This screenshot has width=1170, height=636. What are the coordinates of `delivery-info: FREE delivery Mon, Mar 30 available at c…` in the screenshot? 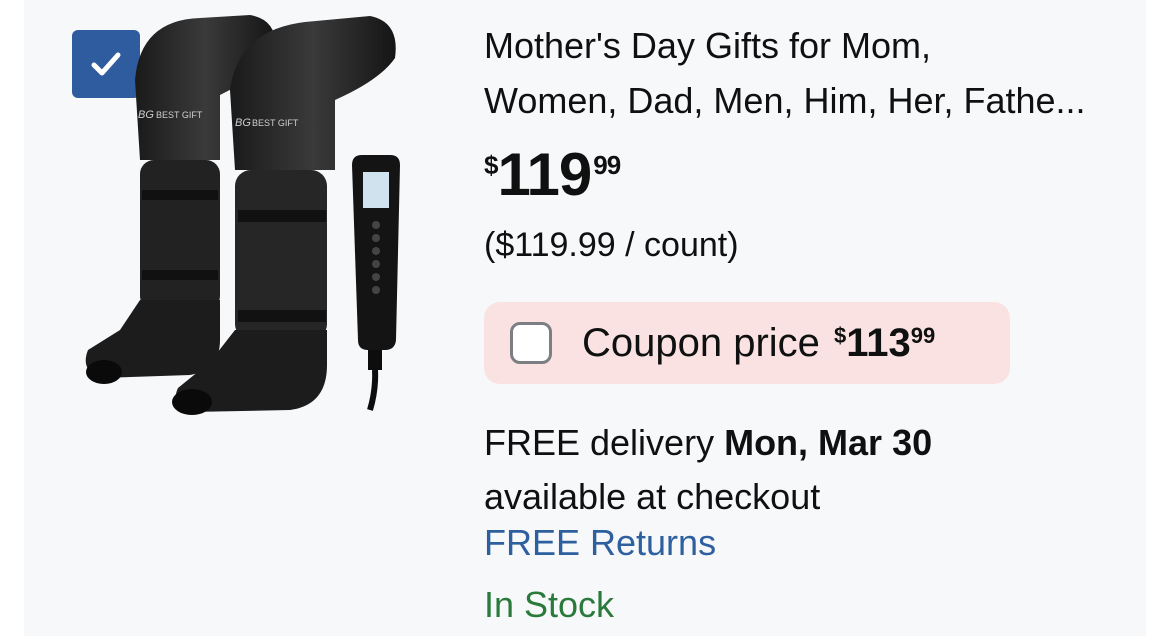 It's located at (708, 470).